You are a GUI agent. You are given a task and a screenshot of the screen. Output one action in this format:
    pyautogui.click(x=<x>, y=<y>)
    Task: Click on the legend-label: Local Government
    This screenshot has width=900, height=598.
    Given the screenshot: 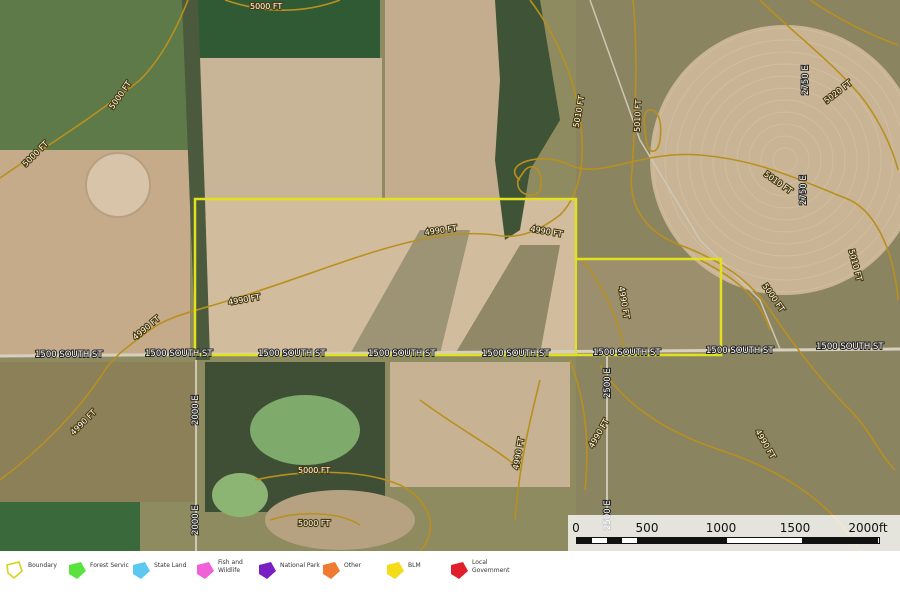 What is the action you would take?
    pyautogui.click(x=491, y=566)
    